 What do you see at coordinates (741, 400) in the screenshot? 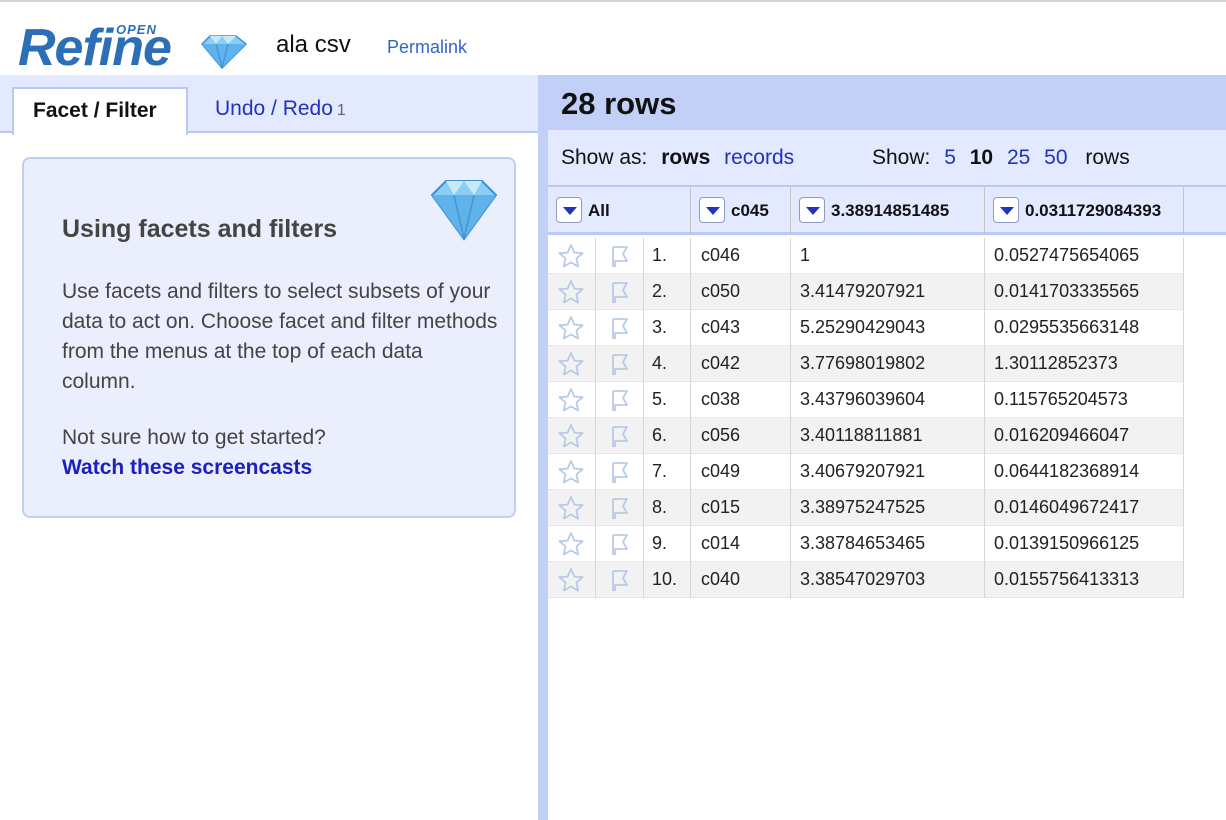
I see `cell-c045: c038` at bounding box center [741, 400].